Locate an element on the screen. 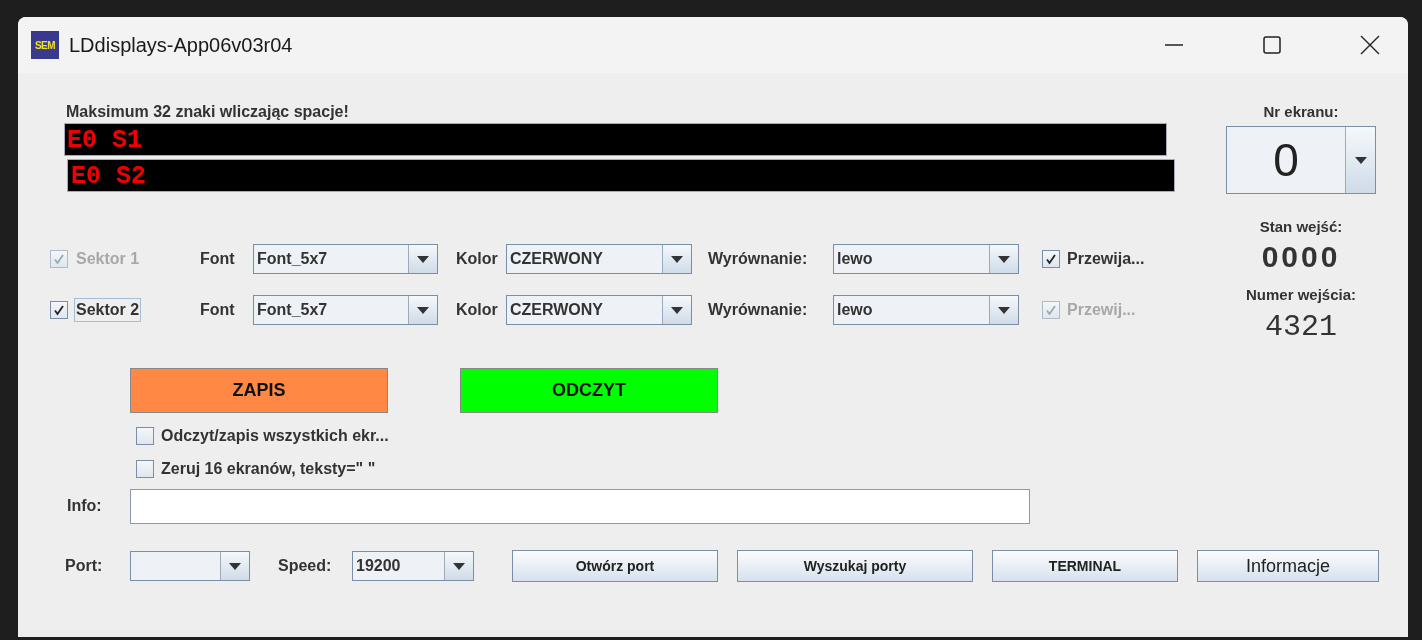 This screenshot has height=640, width=1422. speed-label: Speed: is located at coordinates (305, 566).